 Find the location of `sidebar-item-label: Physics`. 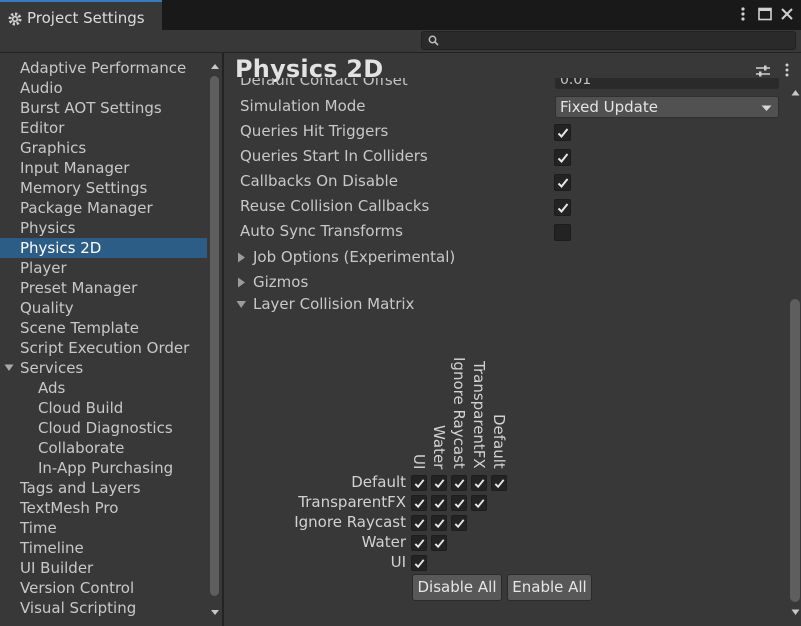

sidebar-item-label: Physics is located at coordinates (48, 228).